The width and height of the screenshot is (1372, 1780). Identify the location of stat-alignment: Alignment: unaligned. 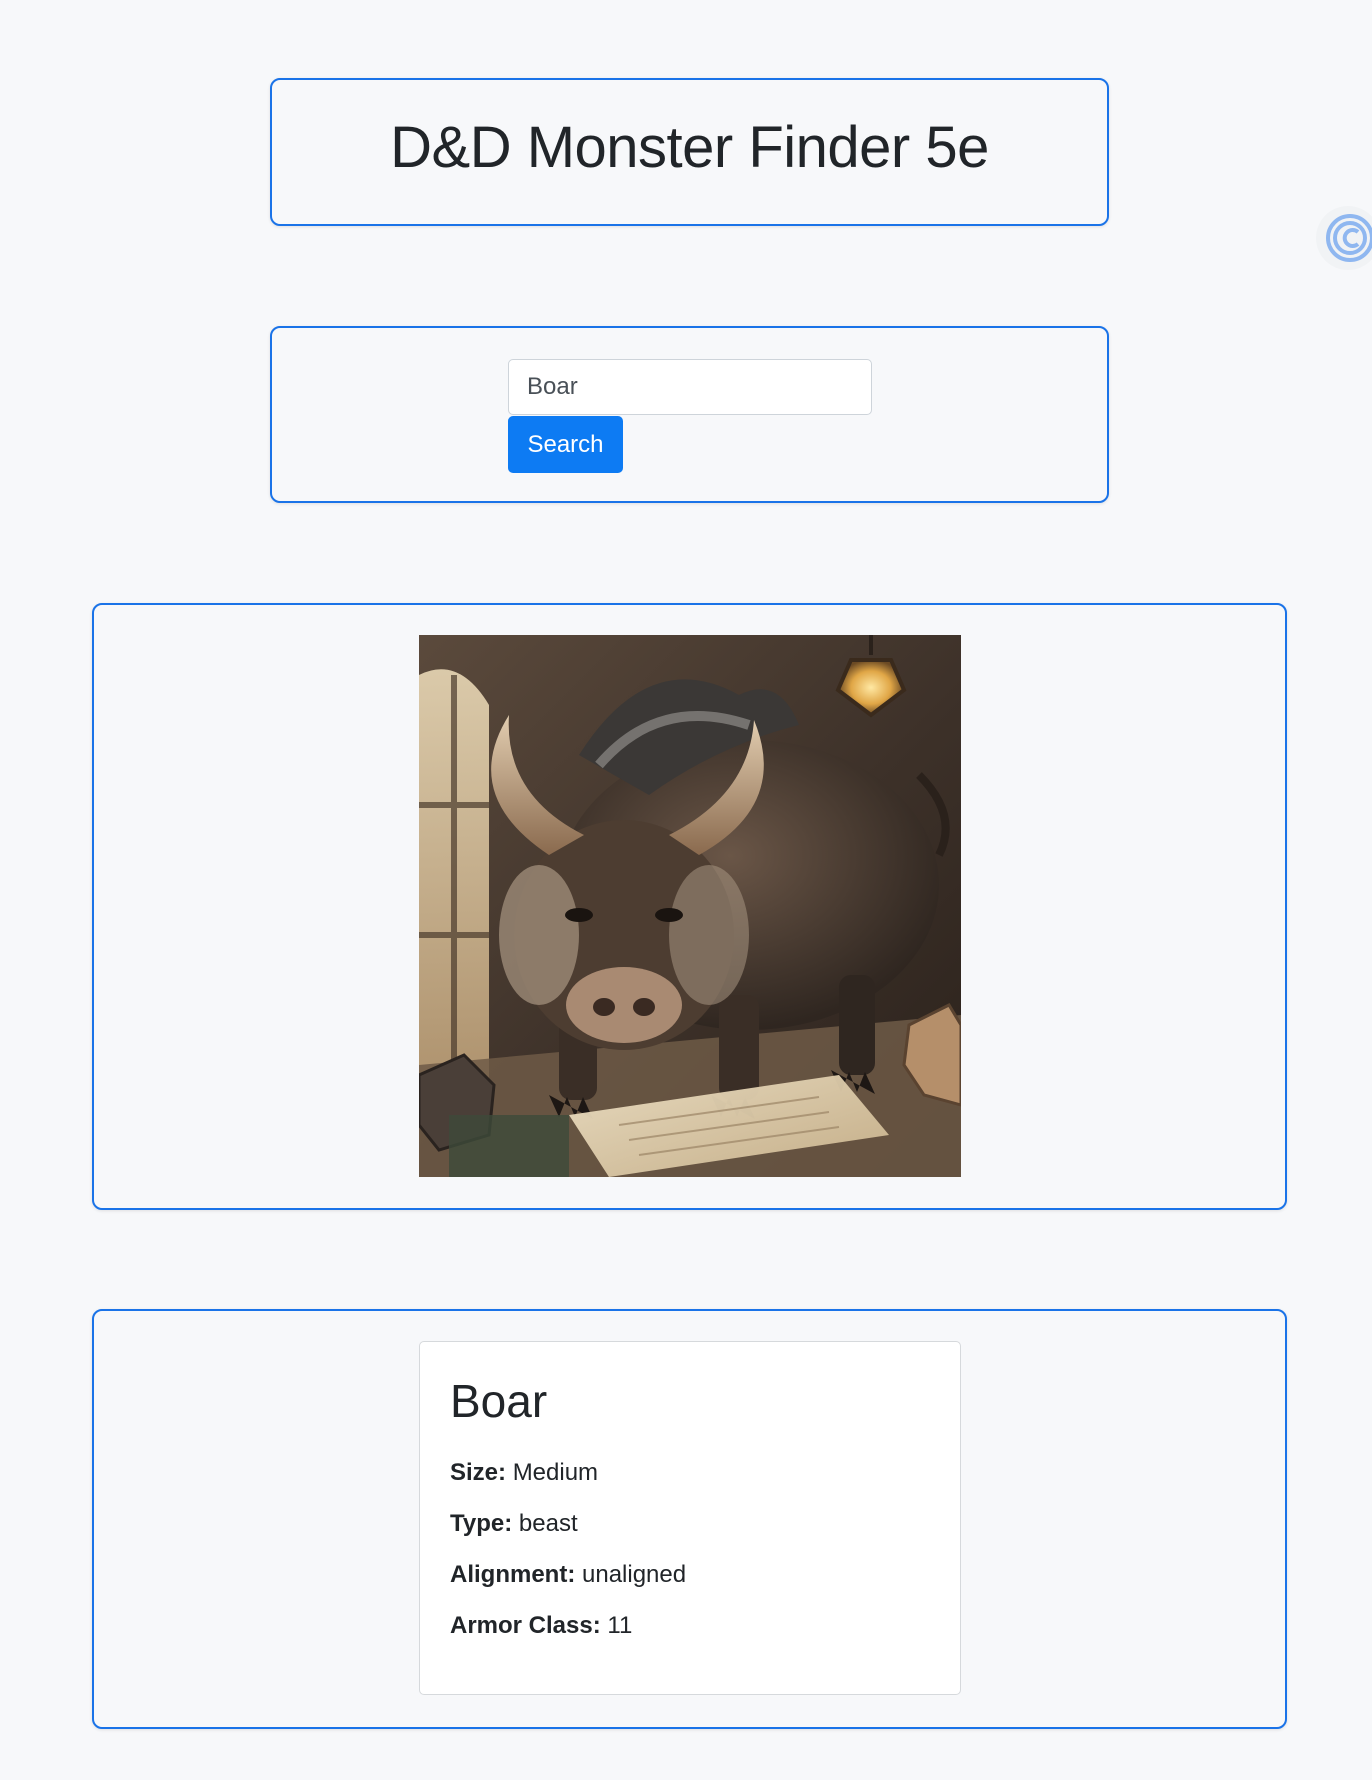
(690, 1574).